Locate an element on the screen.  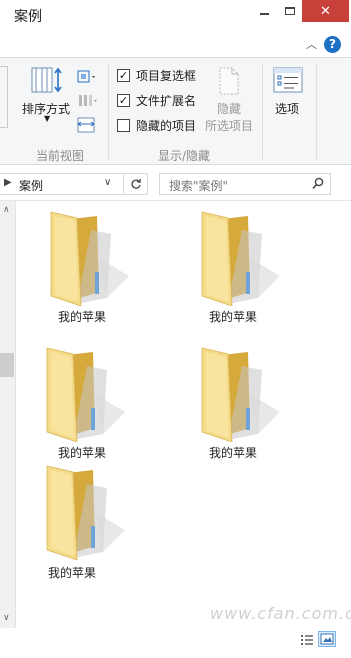
options-label: 选项 is located at coordinates (287, 109).